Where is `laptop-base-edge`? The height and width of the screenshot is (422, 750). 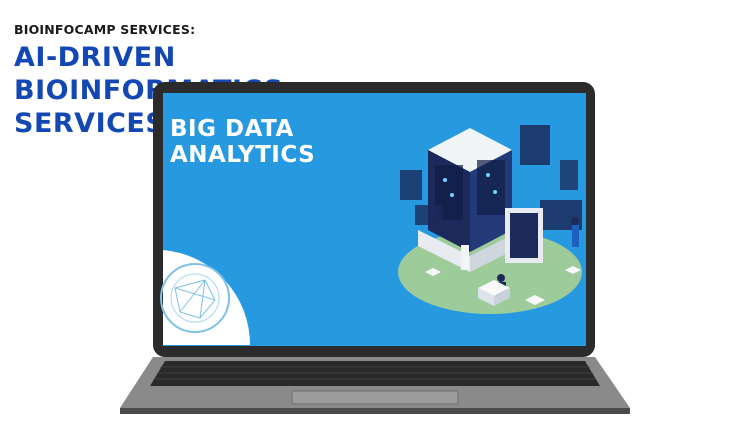 laptop-base-edge is located at coordinates (375, 411).